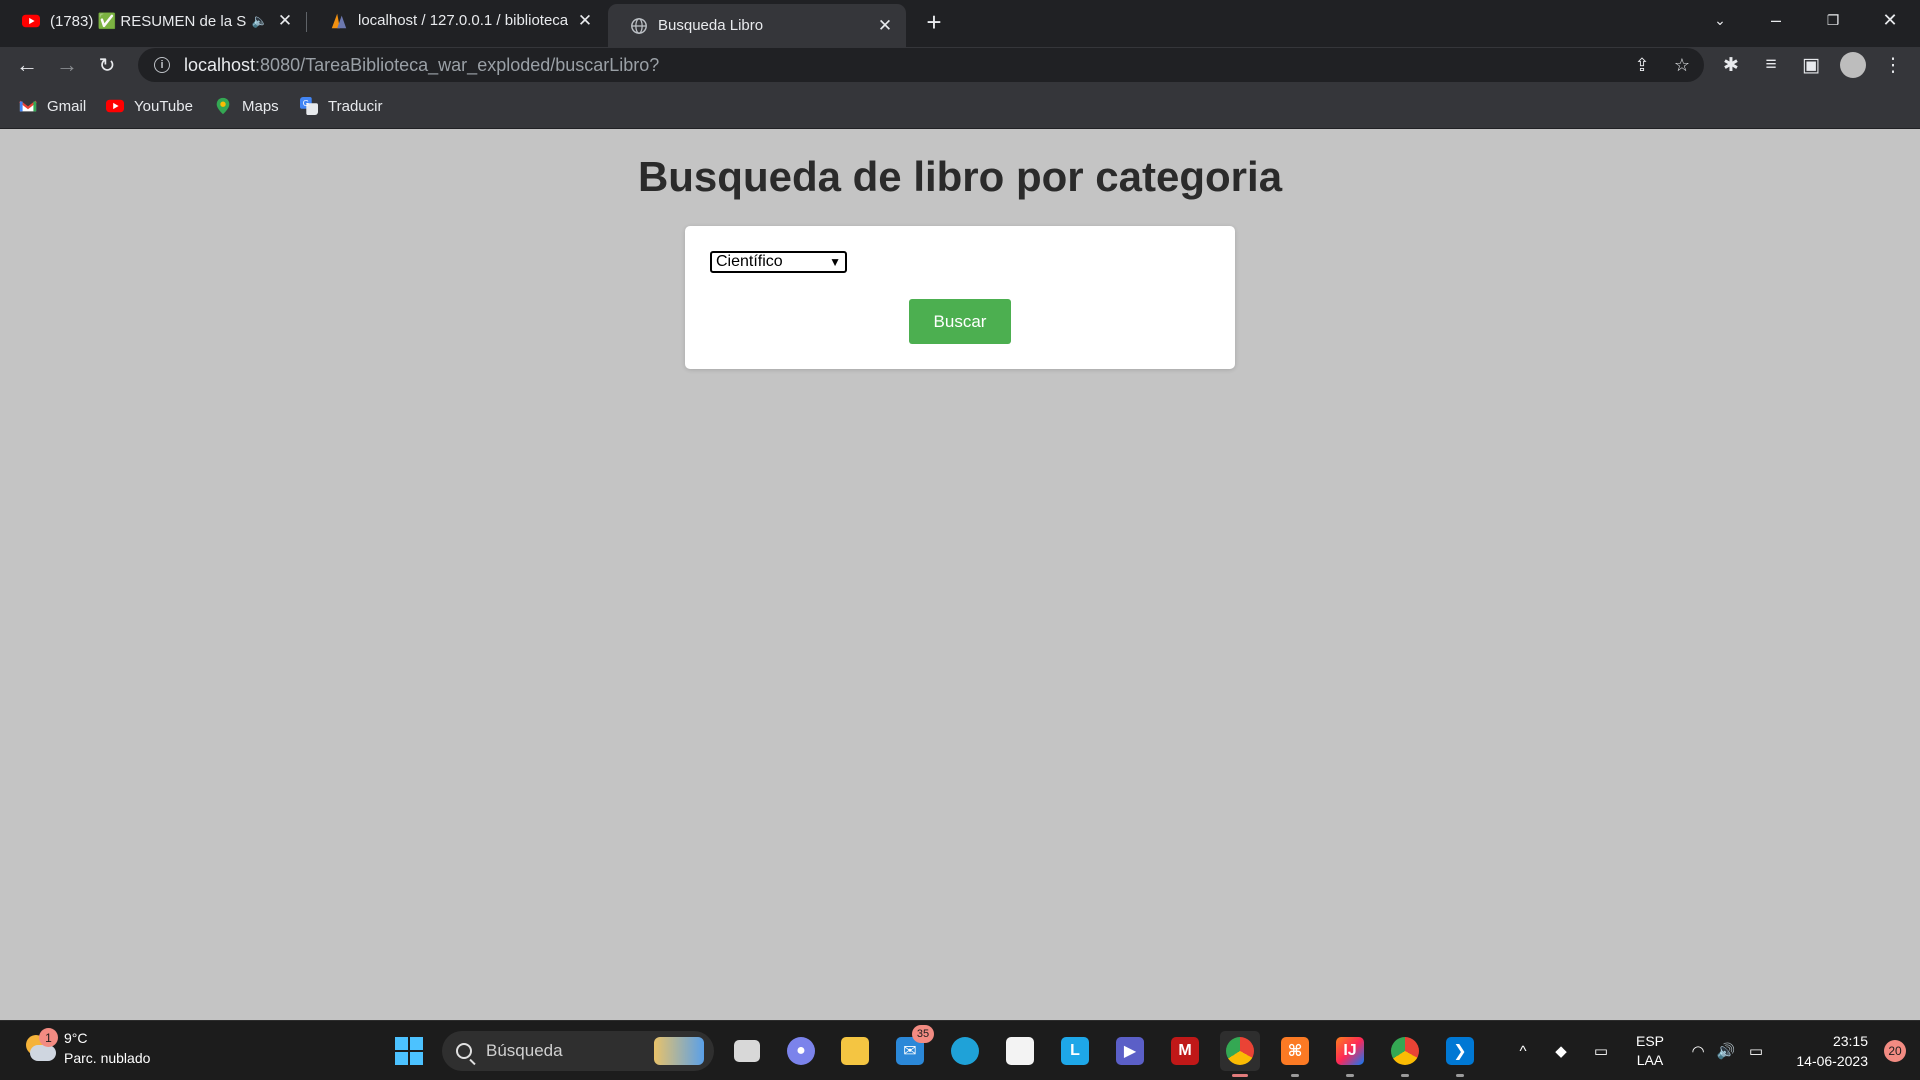 The image size is (1920, 1080). Describe the element at coordinates (639, 25) in the screenshot. I see `globe-icon` at that location.